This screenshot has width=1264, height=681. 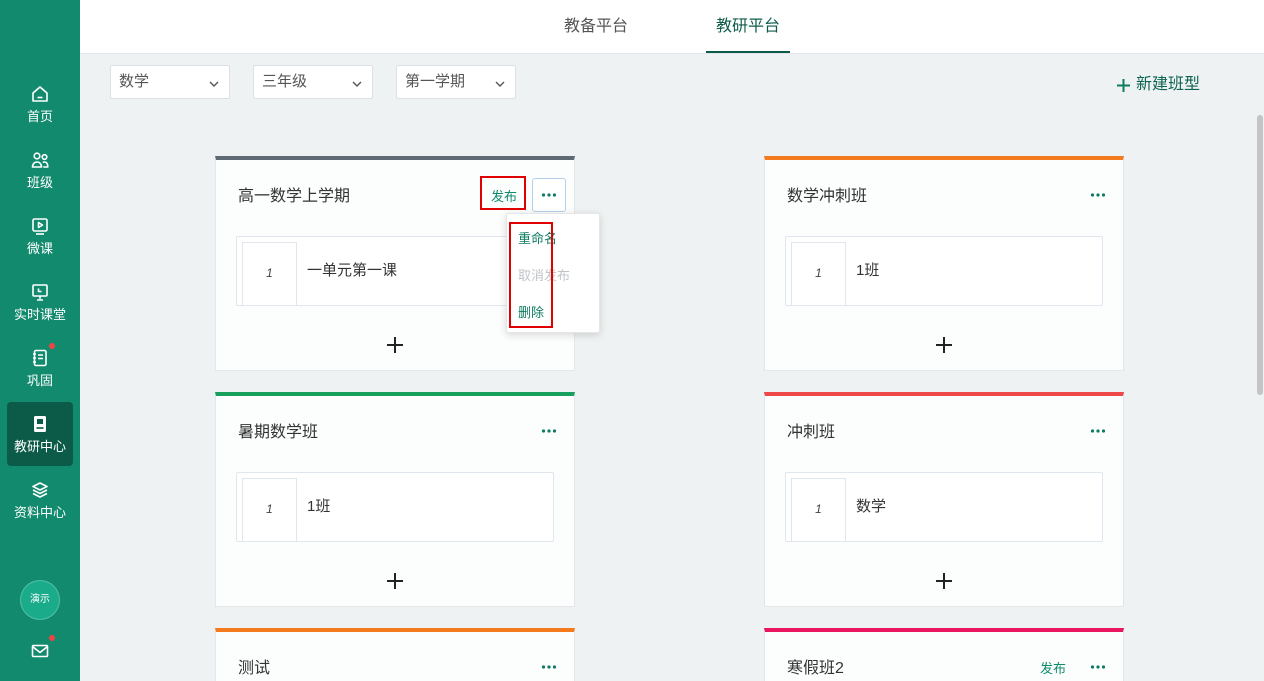 I want to click on class-type-card: 冲刺班 1 数学, so click(x=944, y=499).